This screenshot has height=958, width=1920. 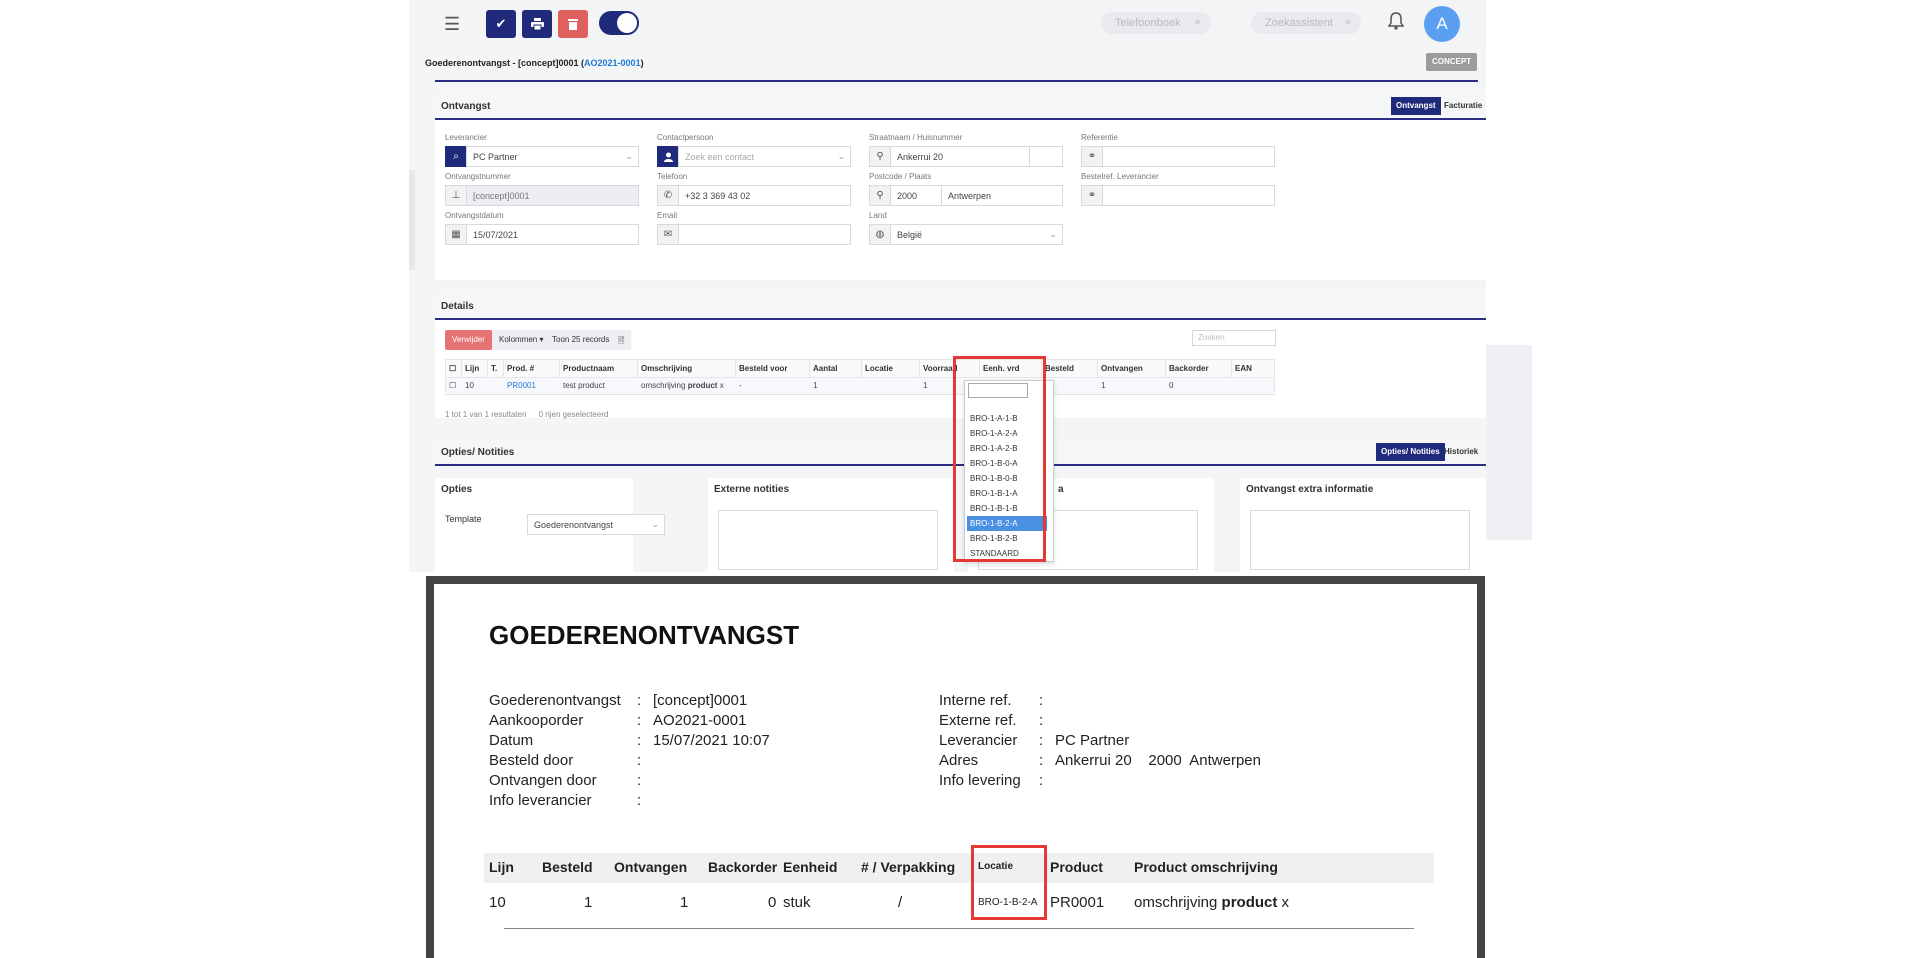 What do you see at coordinates (466, 137) in the screenshot?
I see `leverancier-label: Leverancier` at bounding box center [466, 137].